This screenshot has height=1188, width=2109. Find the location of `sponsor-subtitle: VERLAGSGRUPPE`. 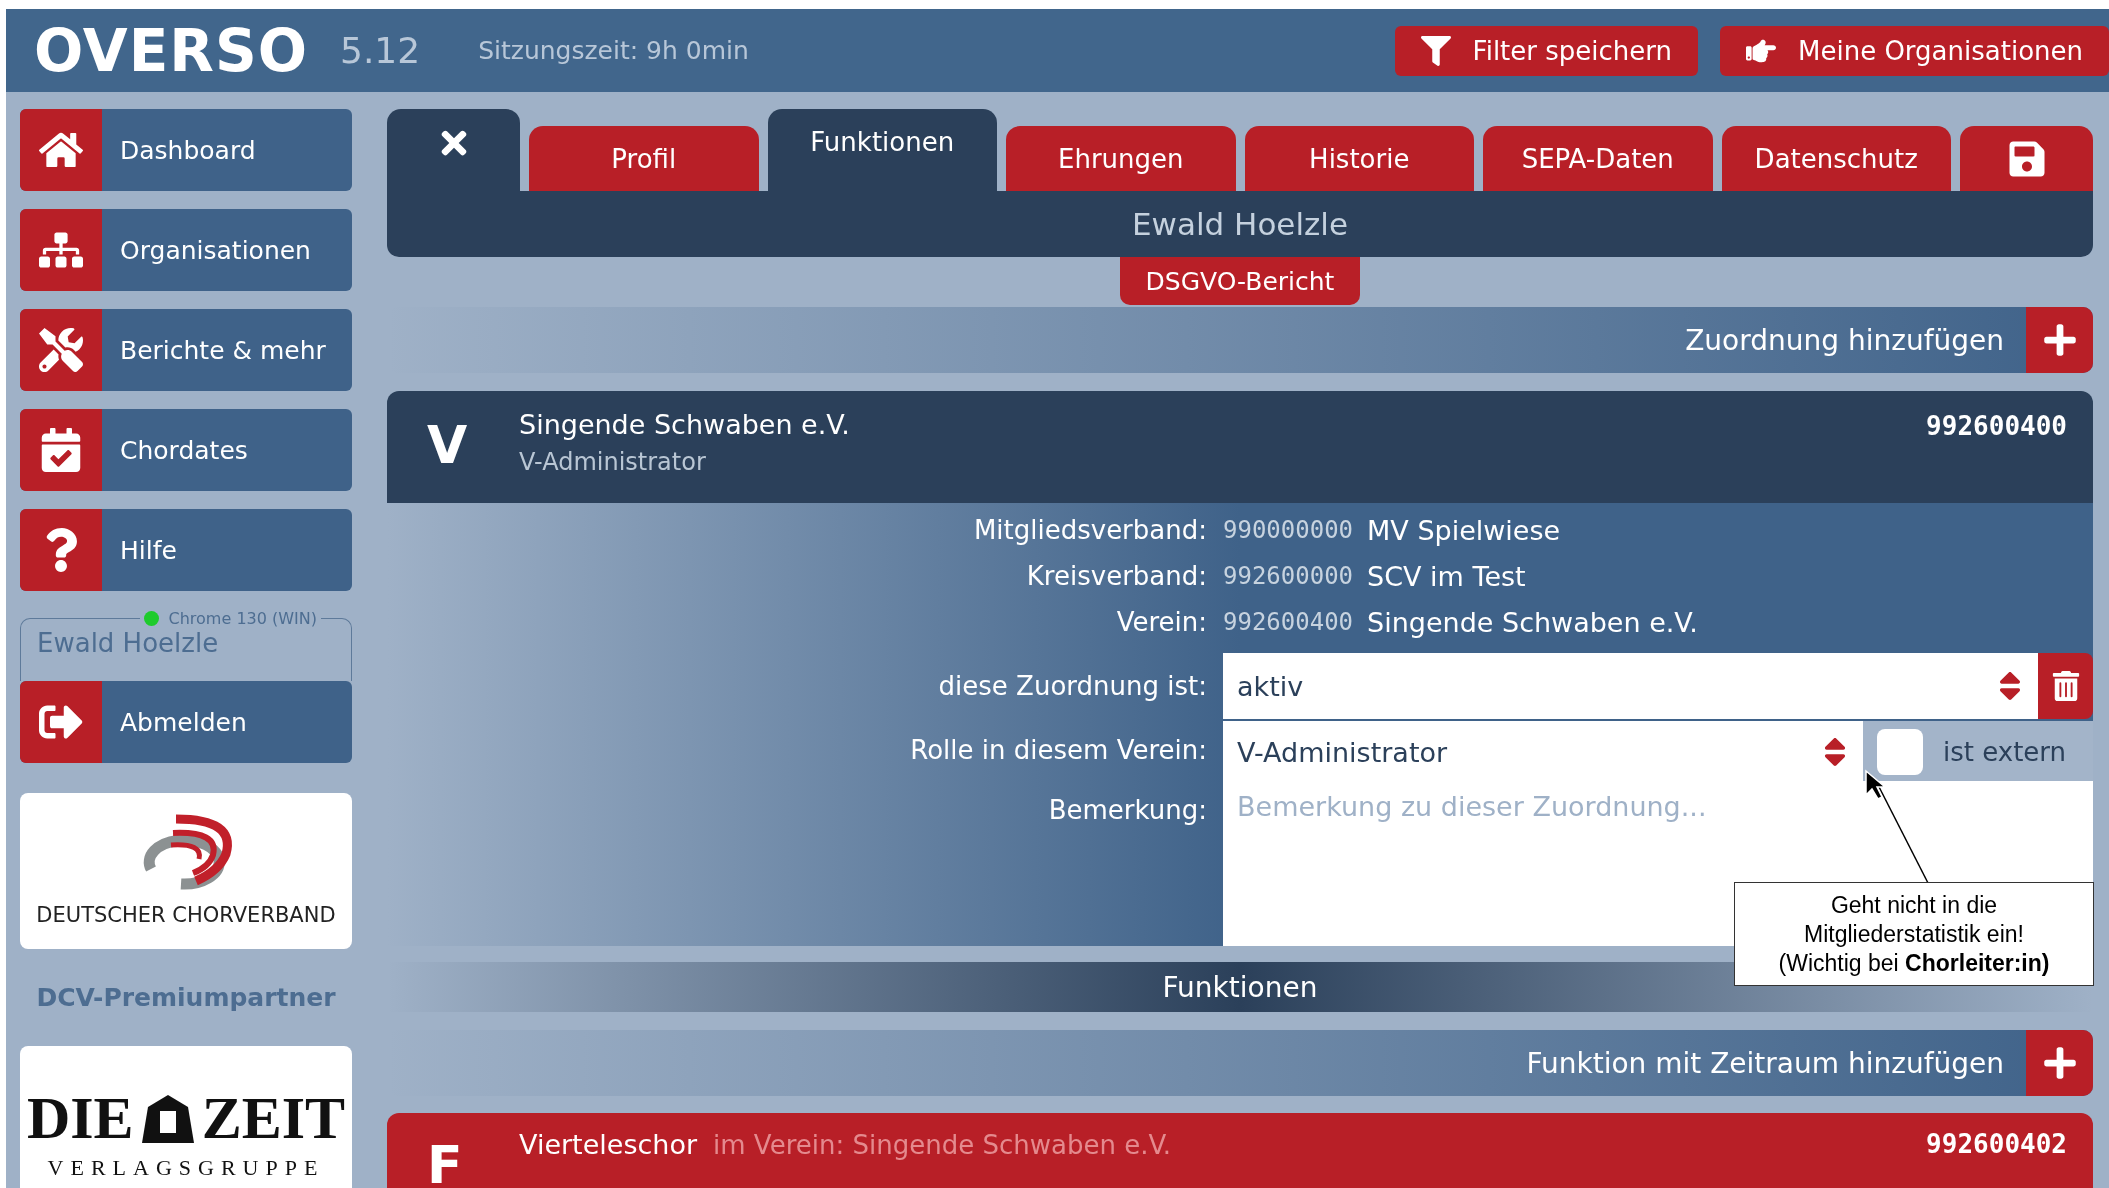

sponsor-subtitle: VERLAGSGRUPPE is located at coordinates (186, 1168).